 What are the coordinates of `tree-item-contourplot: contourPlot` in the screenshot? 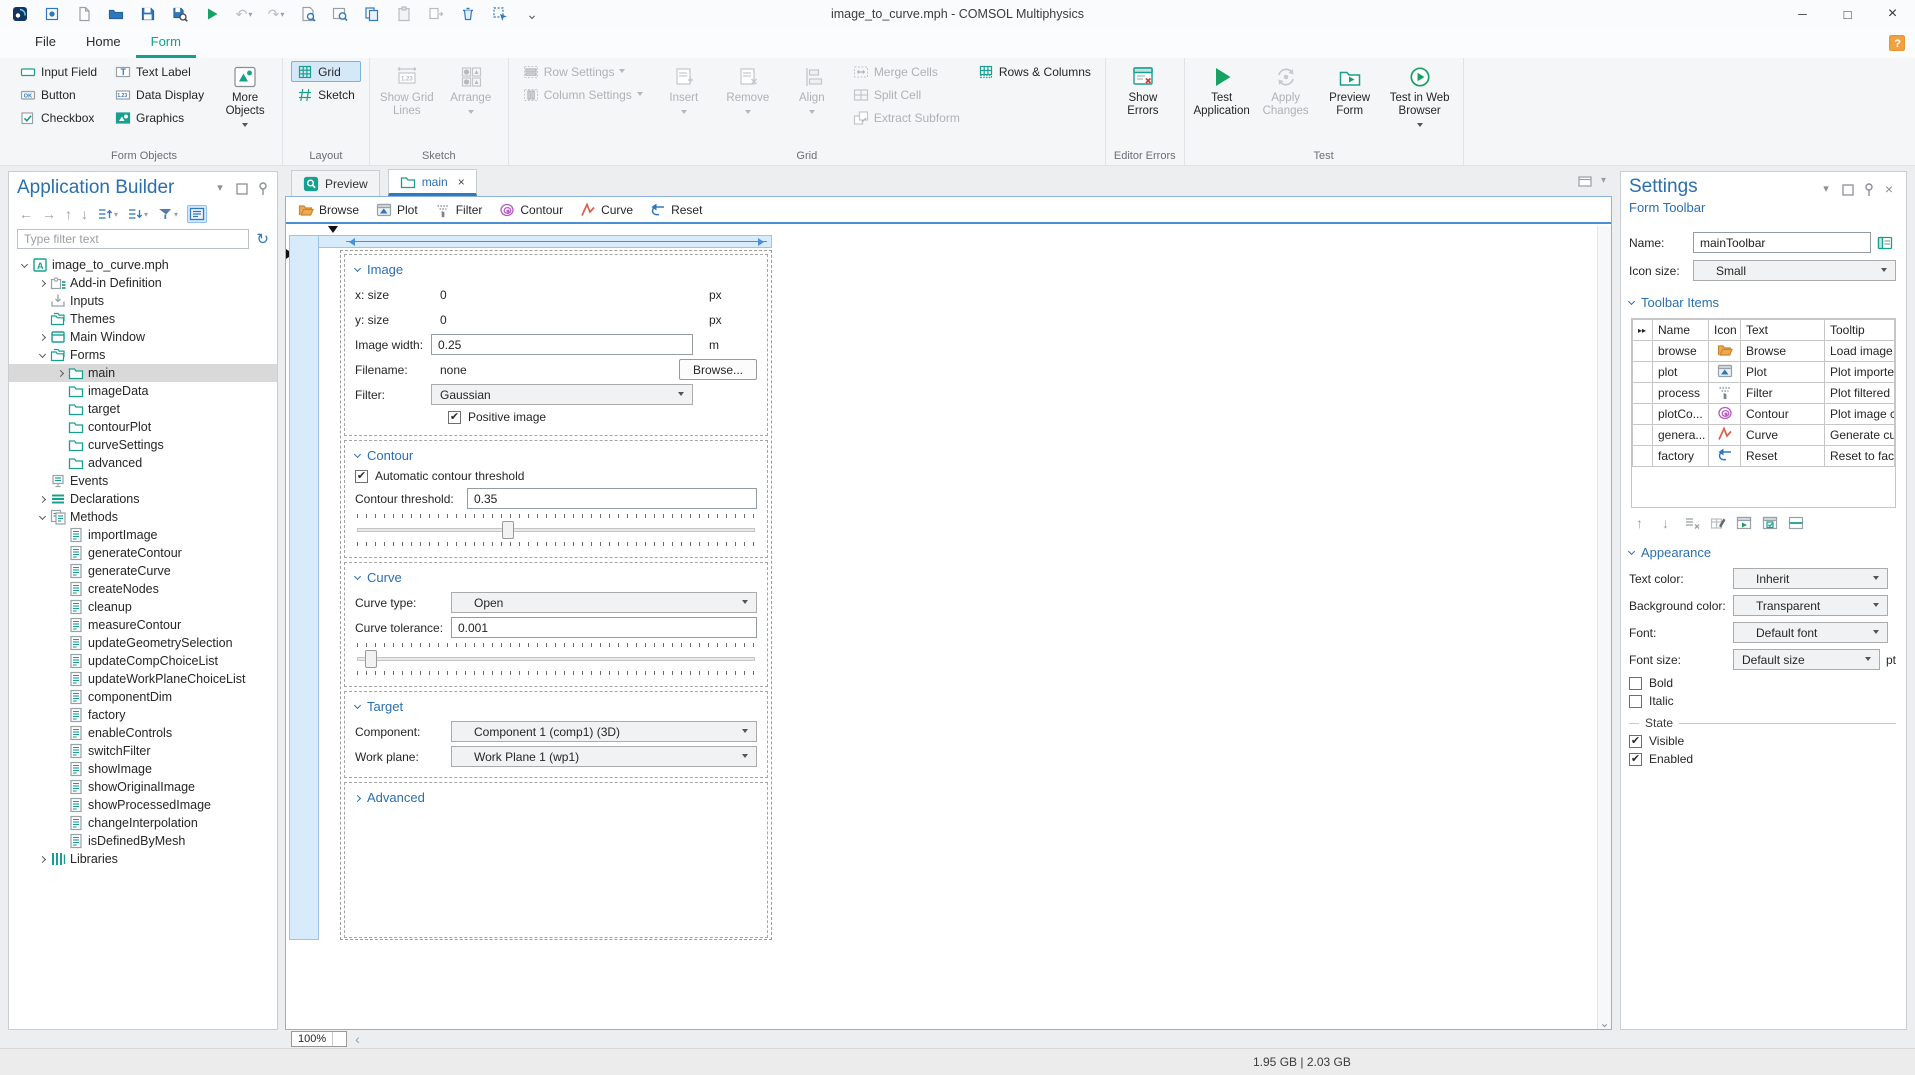 It's located at (143, 427).